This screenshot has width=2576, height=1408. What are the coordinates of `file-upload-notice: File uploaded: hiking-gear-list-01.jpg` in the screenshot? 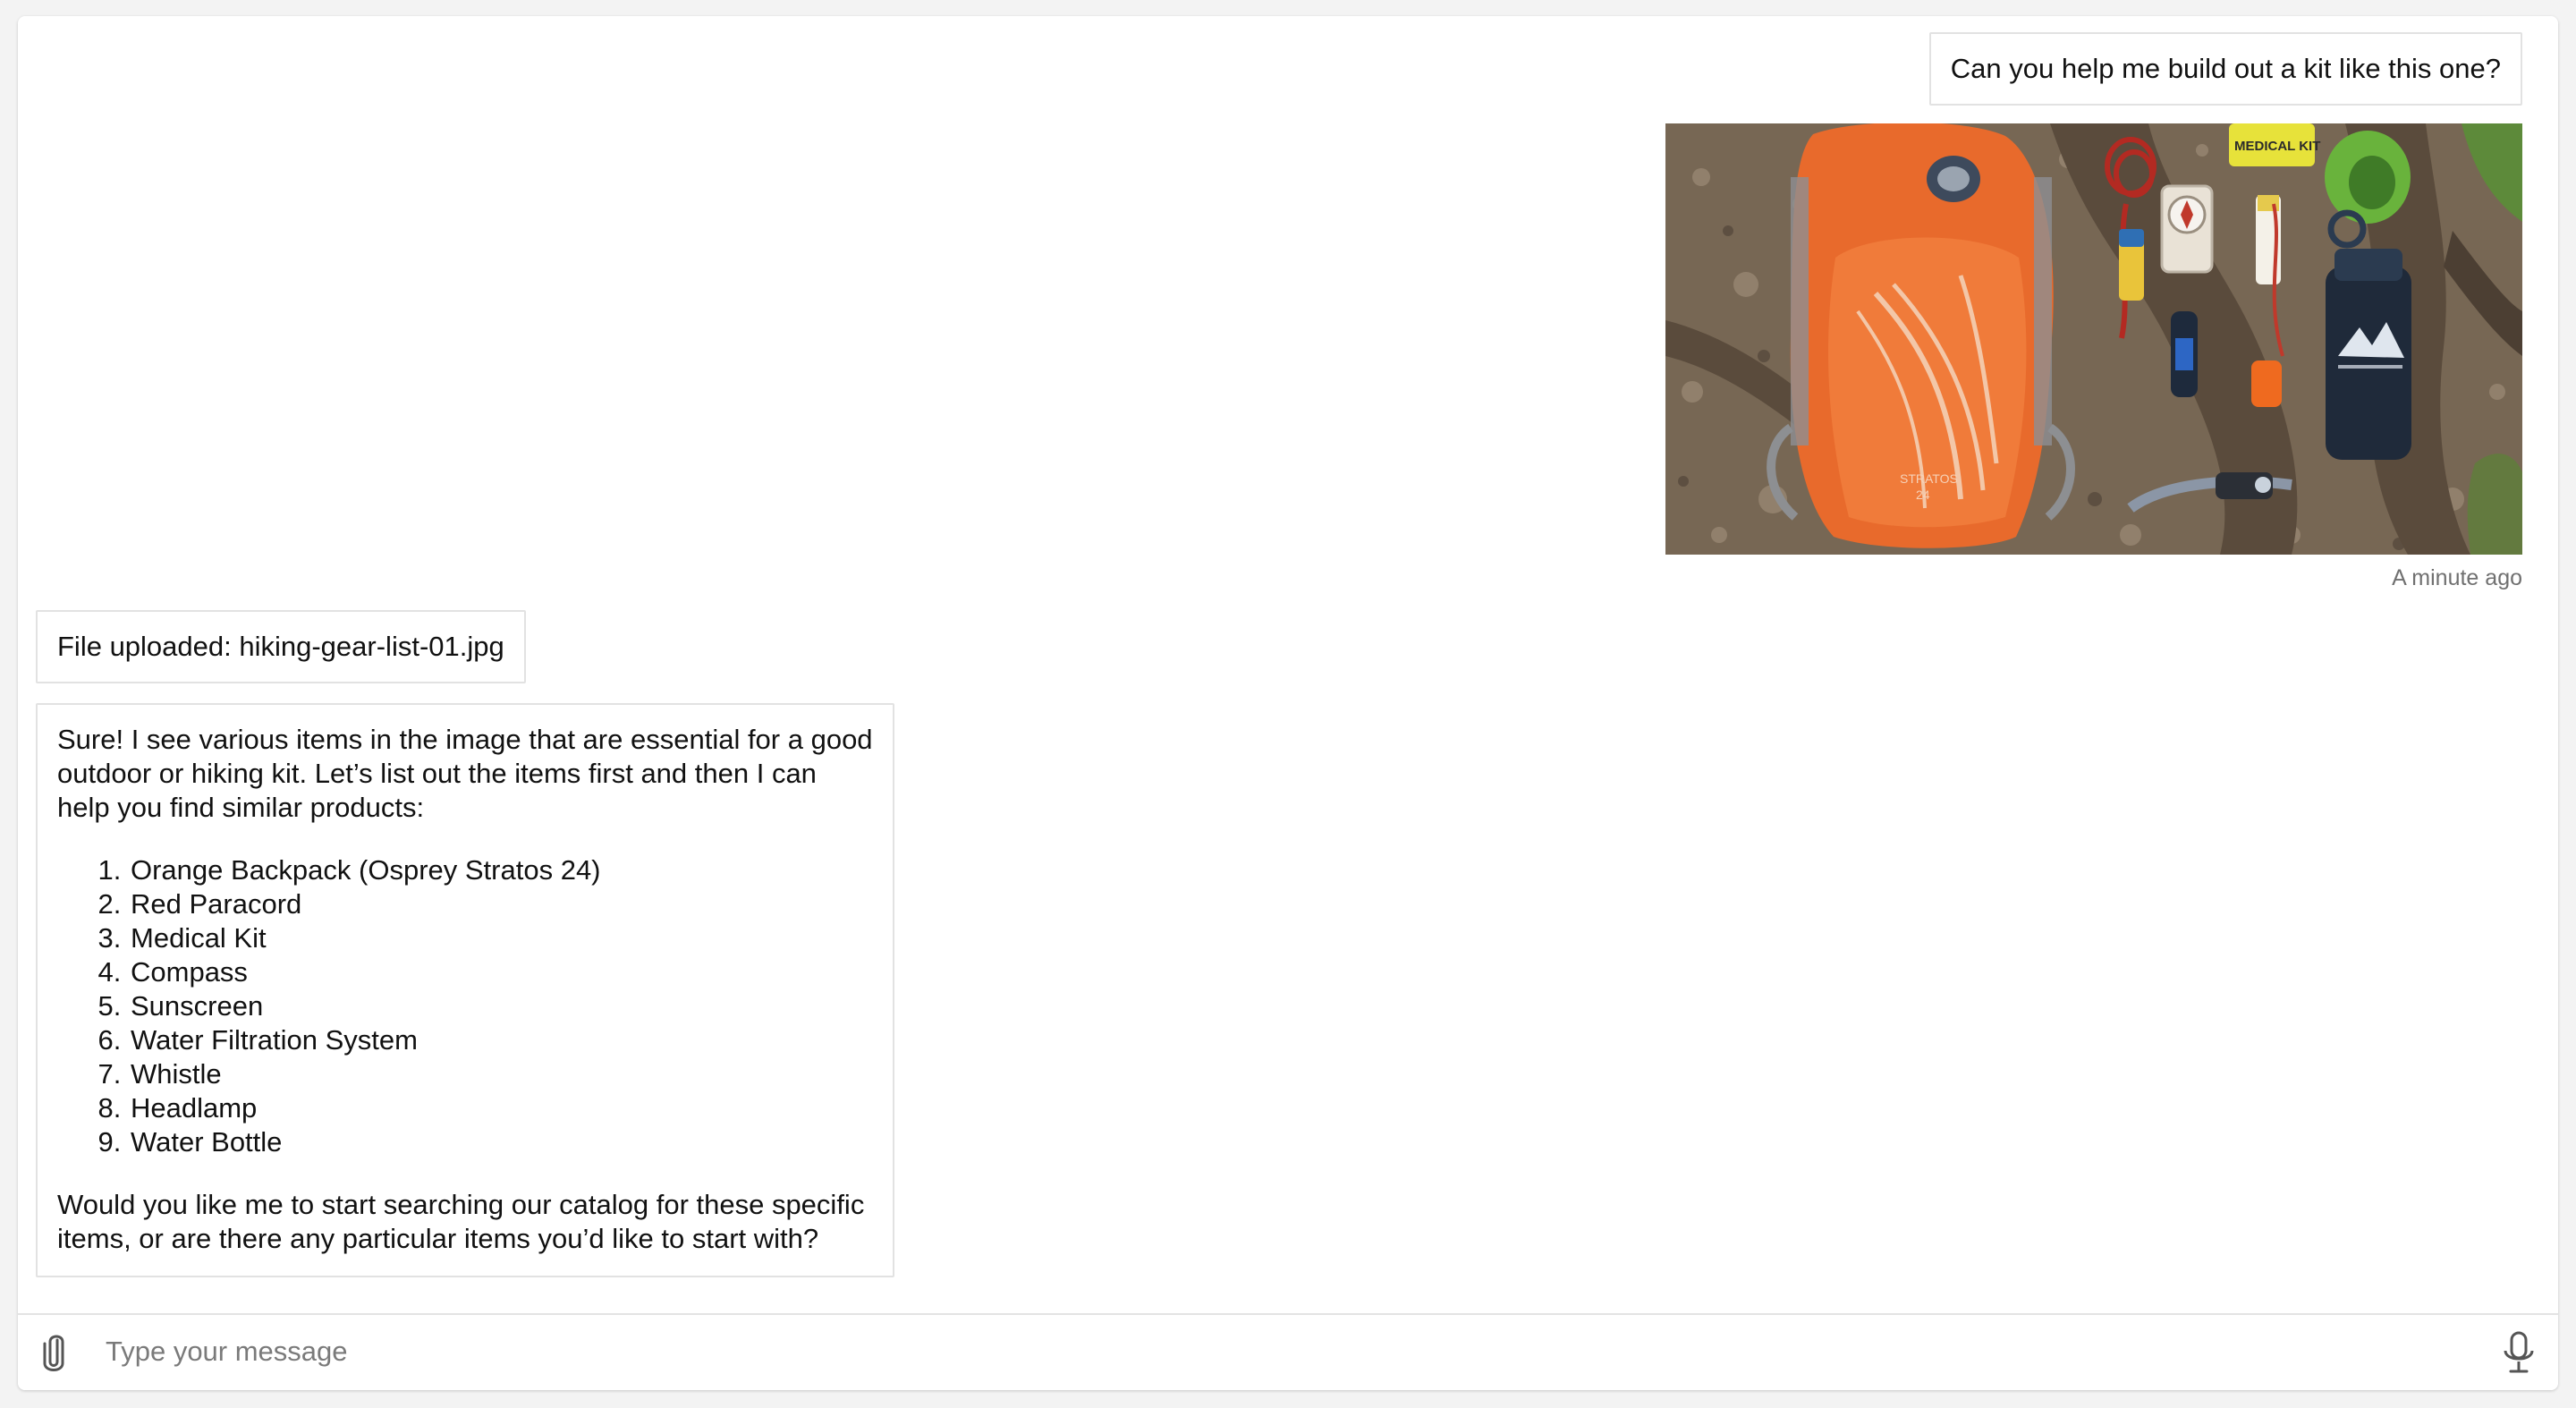 It's located at (281, 647).